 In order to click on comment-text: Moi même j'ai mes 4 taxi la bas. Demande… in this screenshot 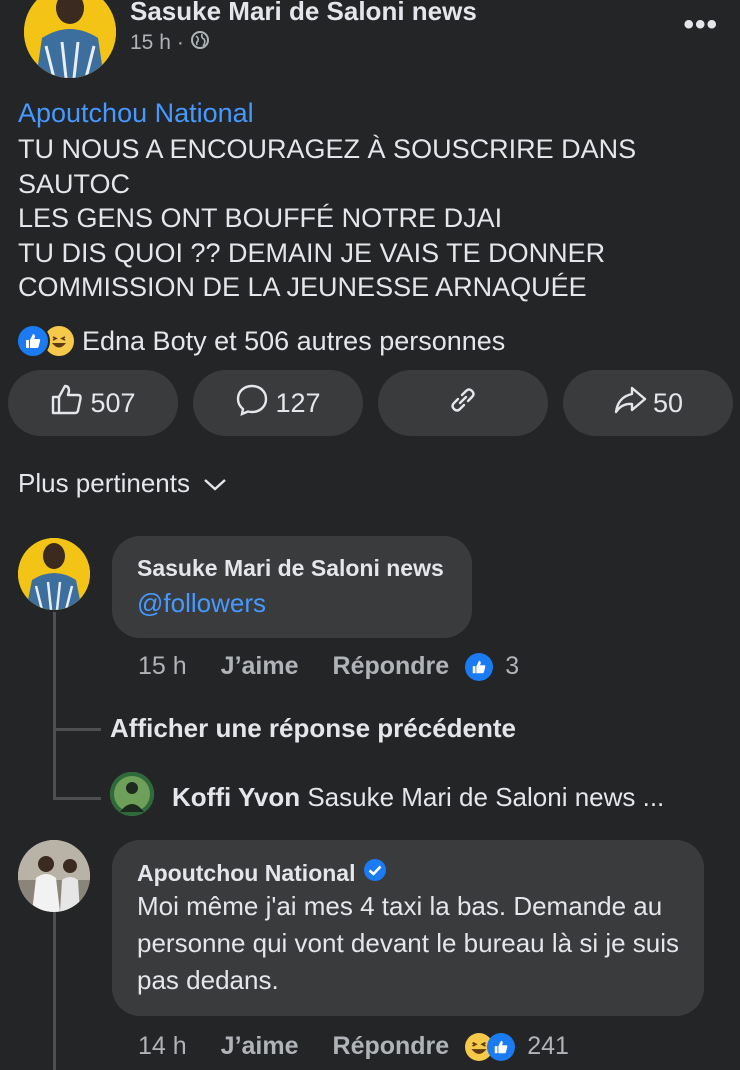, I will do `click(408, 943)`.